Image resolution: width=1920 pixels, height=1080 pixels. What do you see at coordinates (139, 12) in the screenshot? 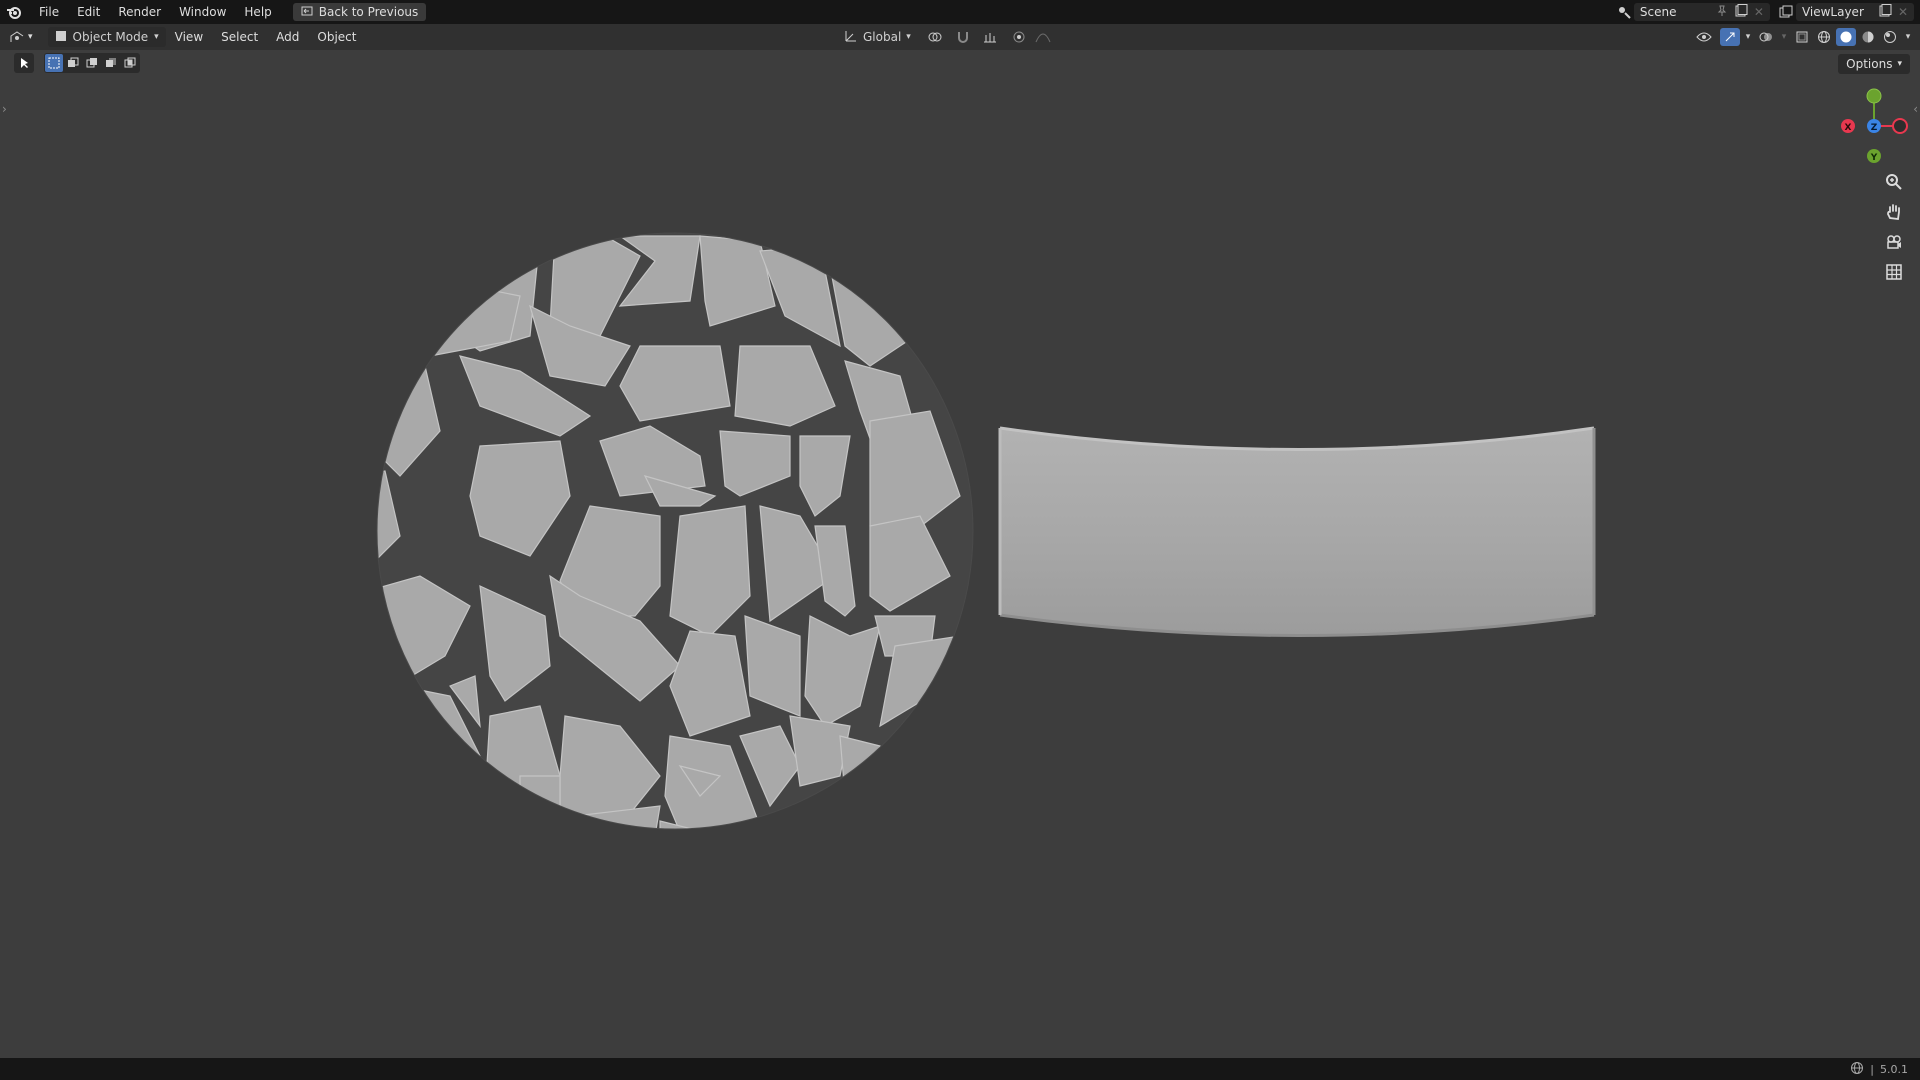
I see `menu-render: Render` at bounding box center [139, 12].